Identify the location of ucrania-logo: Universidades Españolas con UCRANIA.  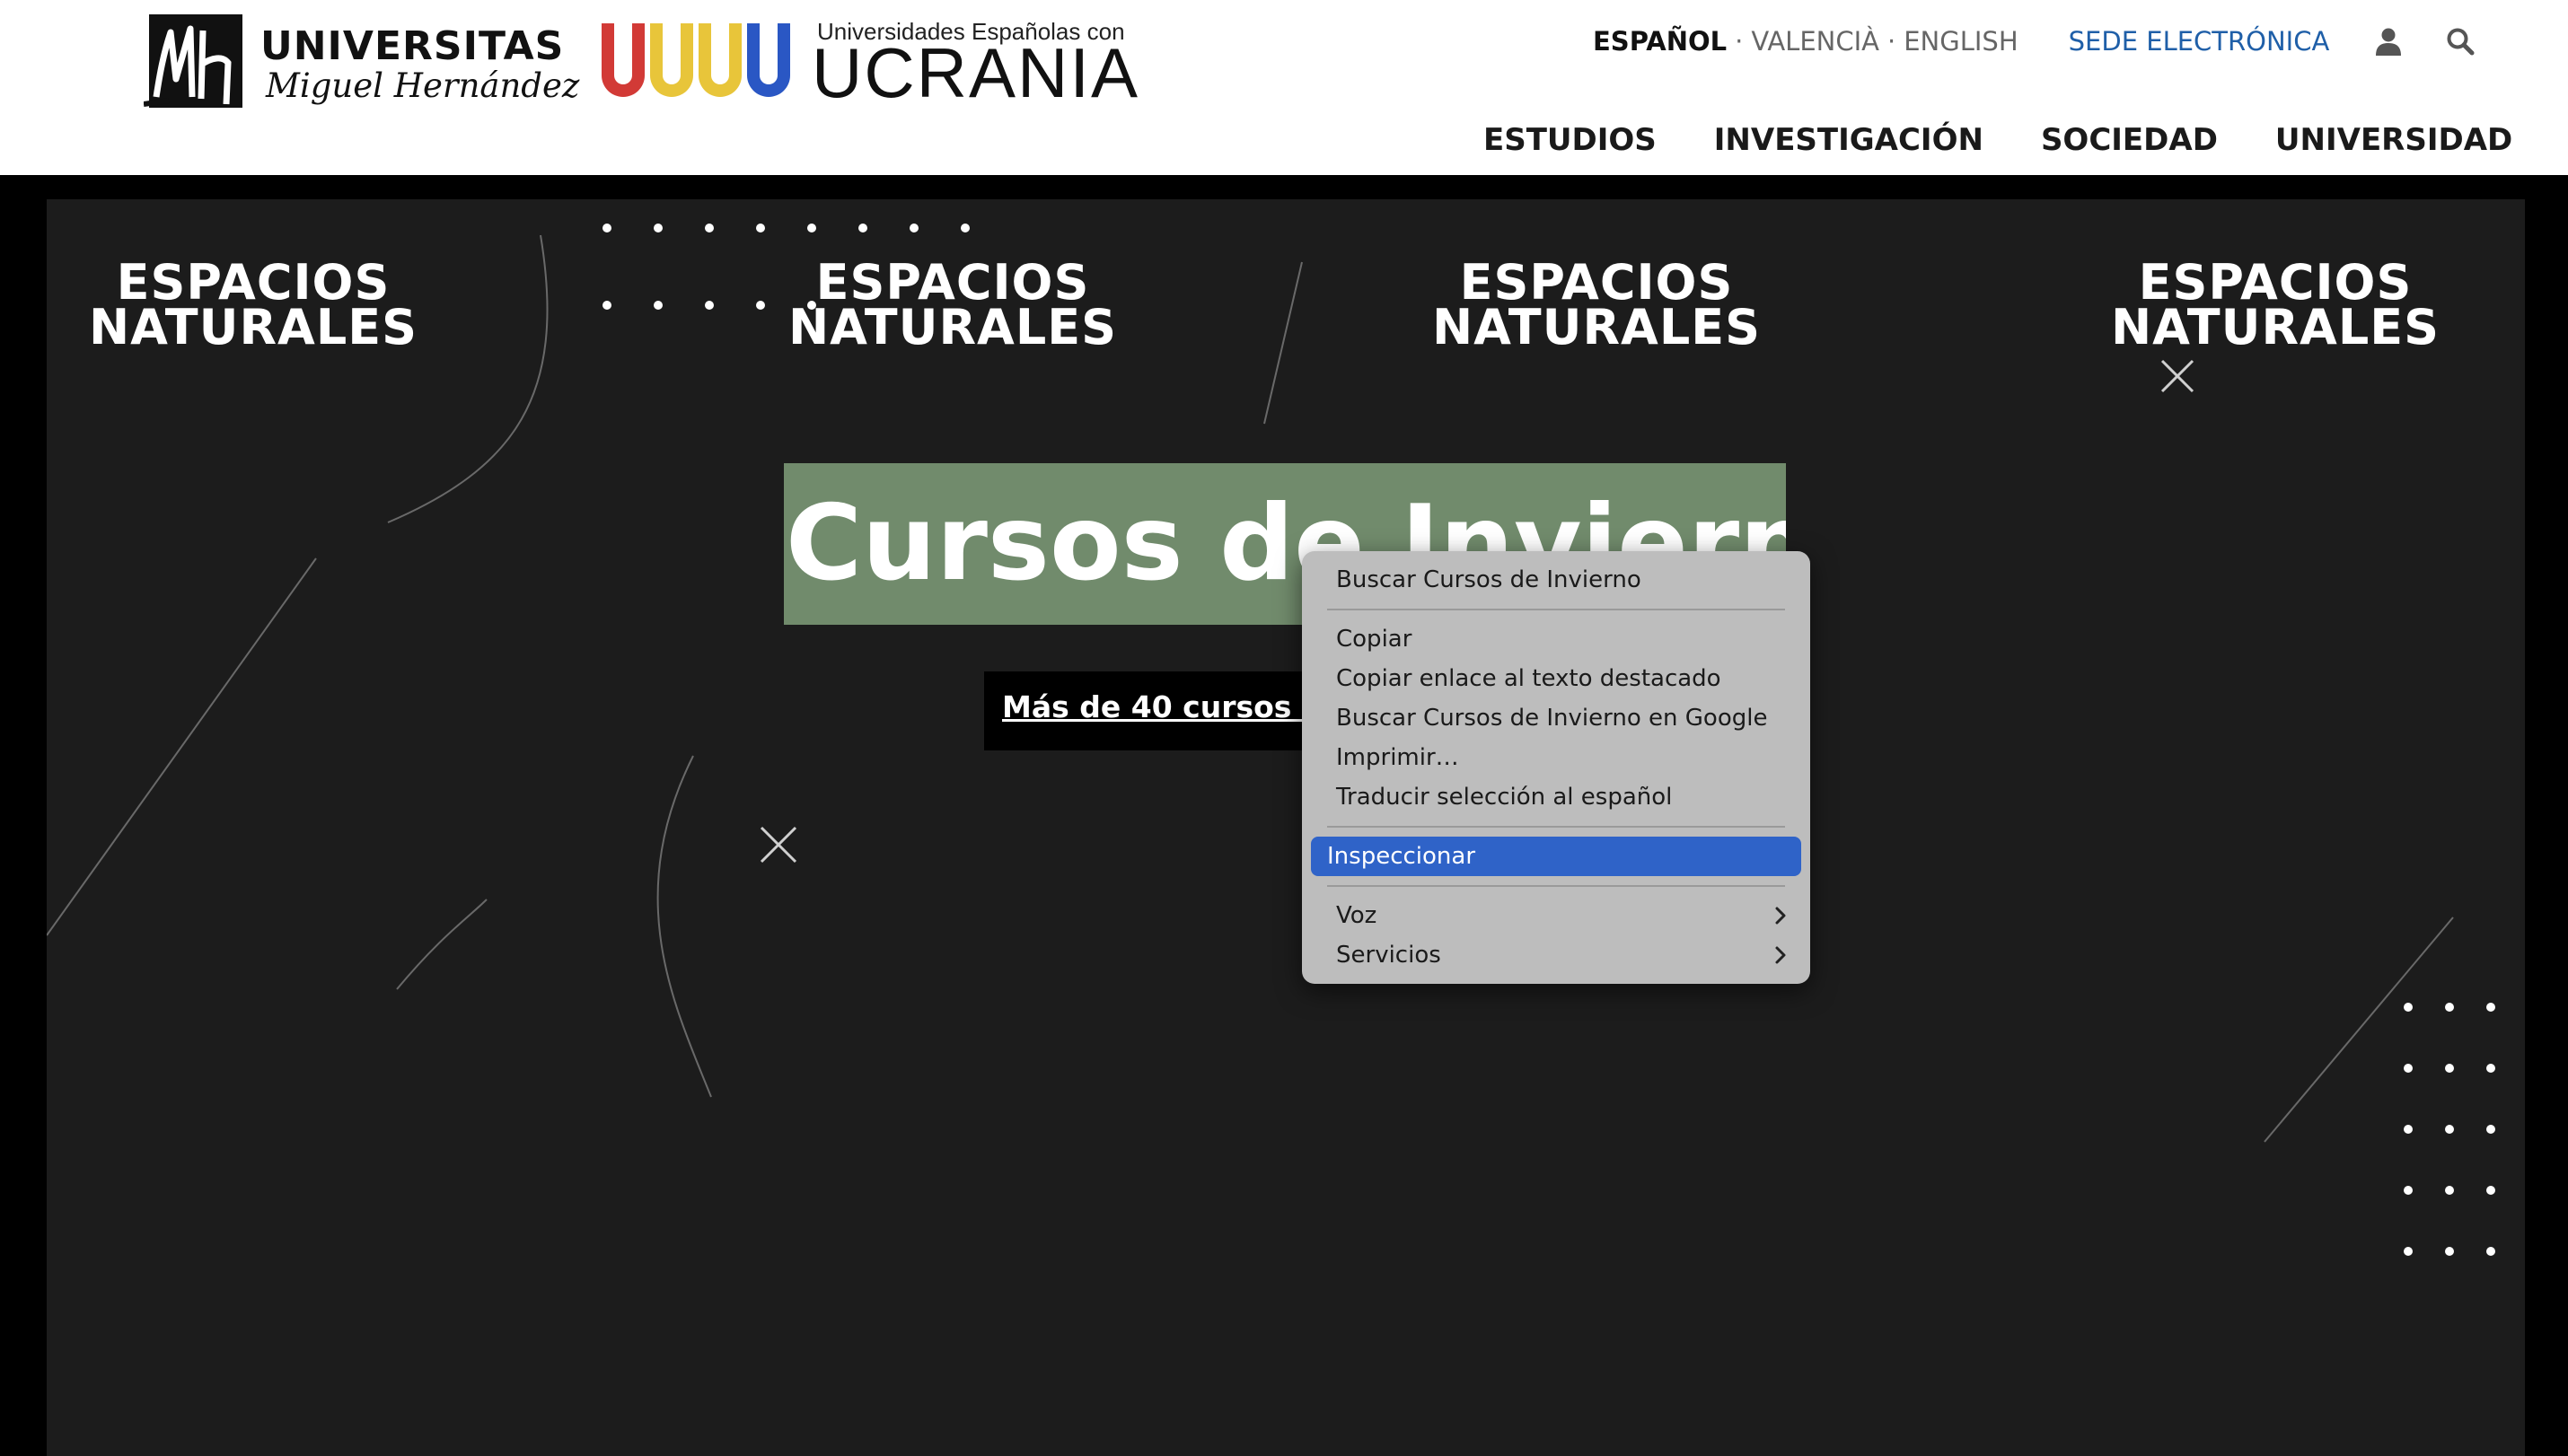
(869, 63).